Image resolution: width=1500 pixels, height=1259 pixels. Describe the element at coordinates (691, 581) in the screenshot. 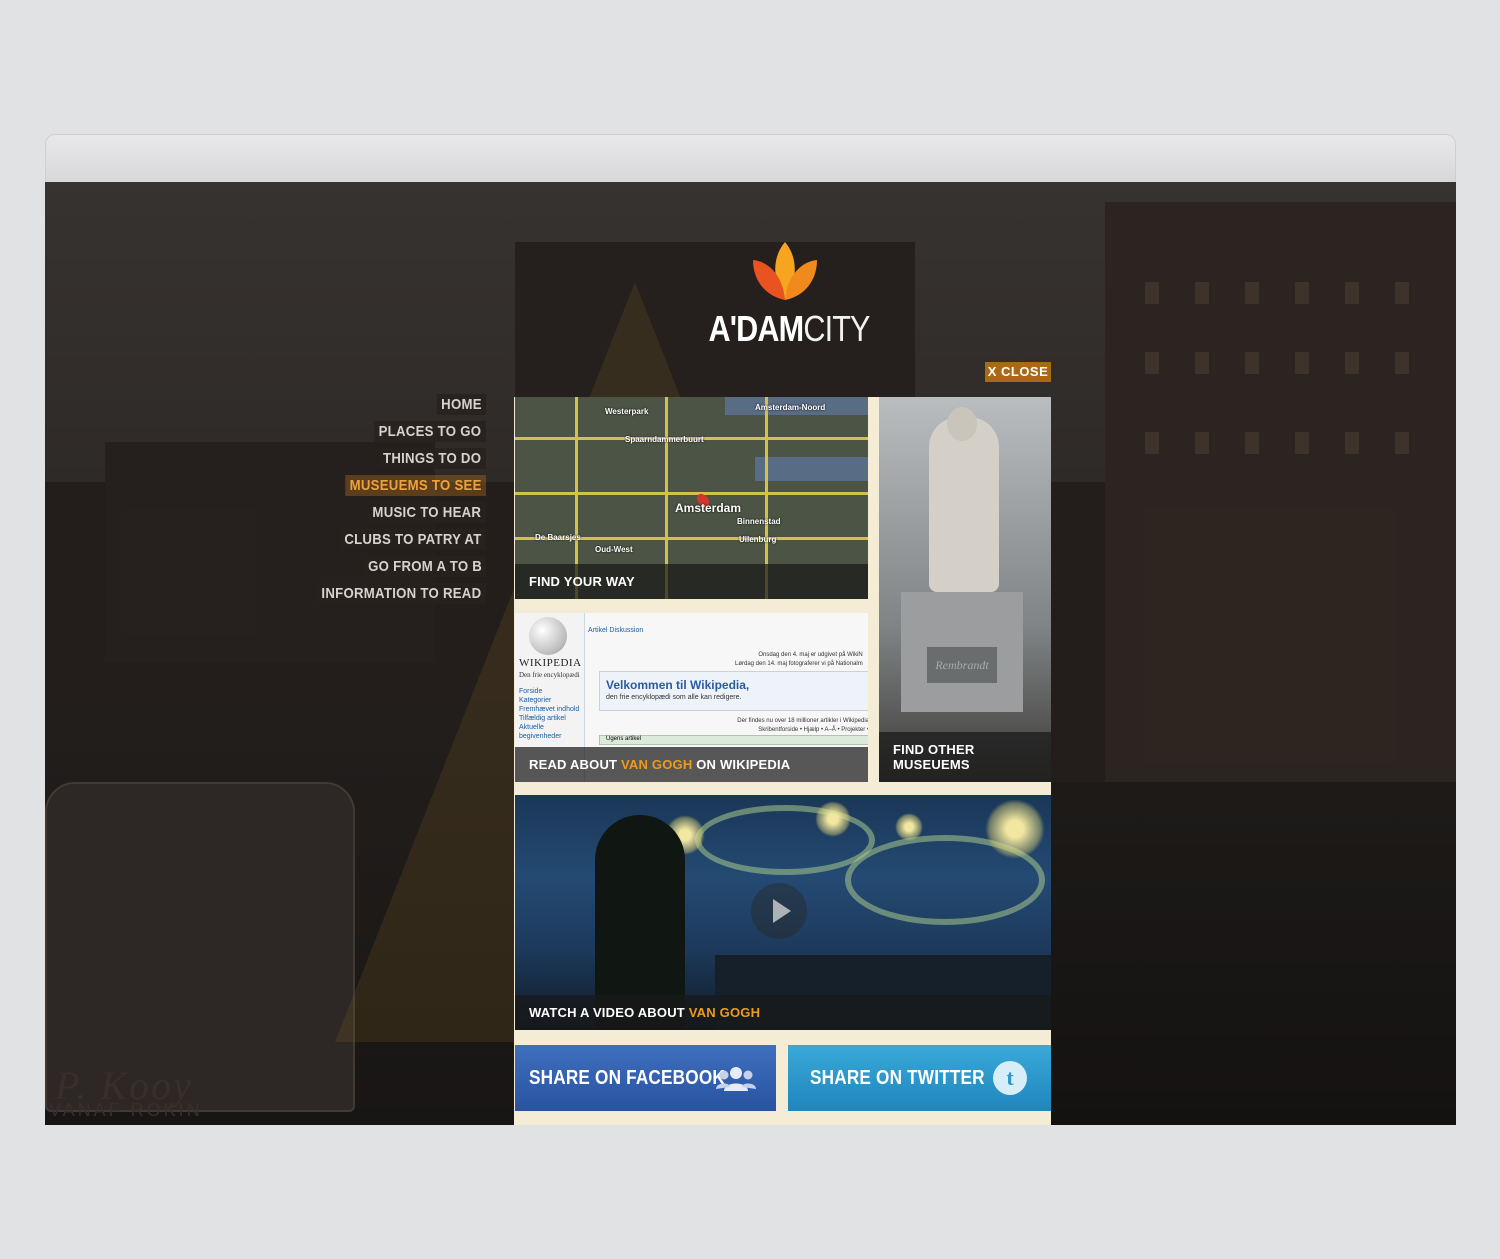

I see `map-caption: FIND YOUR WAY` at that location.